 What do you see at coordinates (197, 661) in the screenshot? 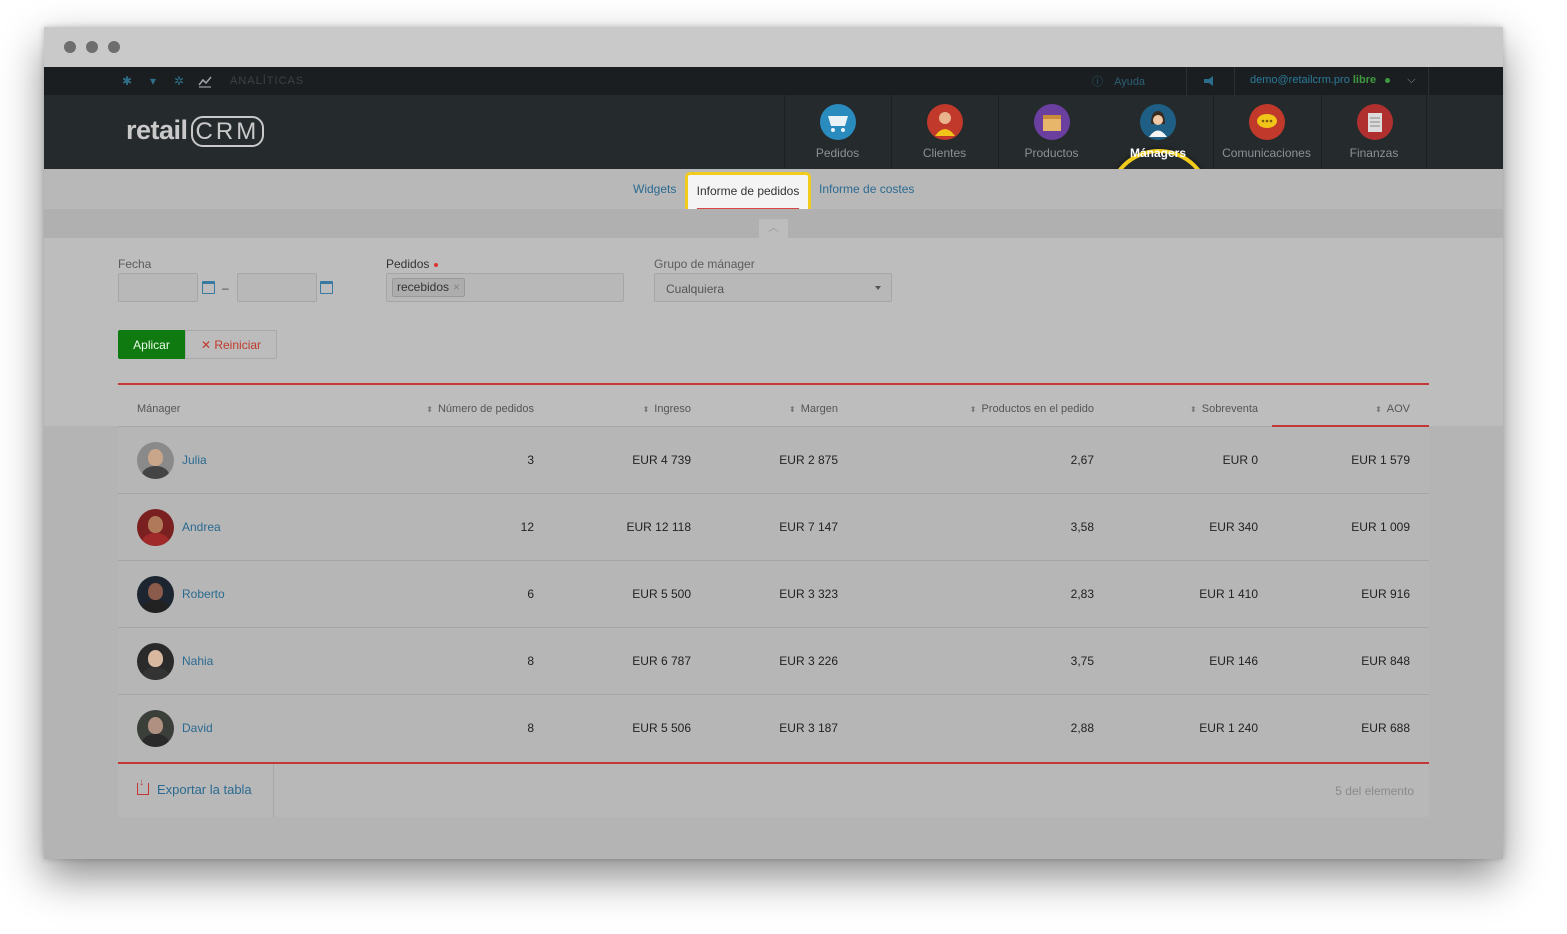
I see `manager-name-link: Nahia` at bounding box center [197, 661].